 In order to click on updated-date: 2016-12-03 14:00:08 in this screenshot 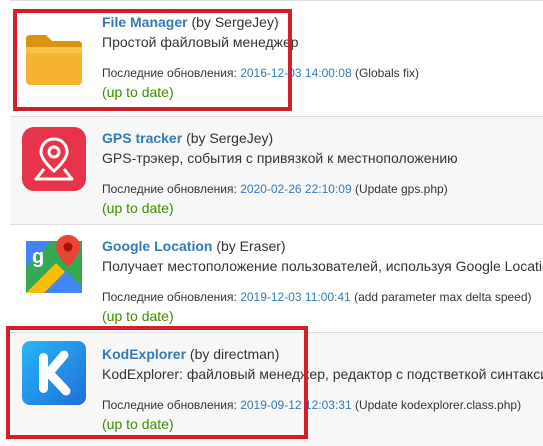, I will do `click(296, 73)`.